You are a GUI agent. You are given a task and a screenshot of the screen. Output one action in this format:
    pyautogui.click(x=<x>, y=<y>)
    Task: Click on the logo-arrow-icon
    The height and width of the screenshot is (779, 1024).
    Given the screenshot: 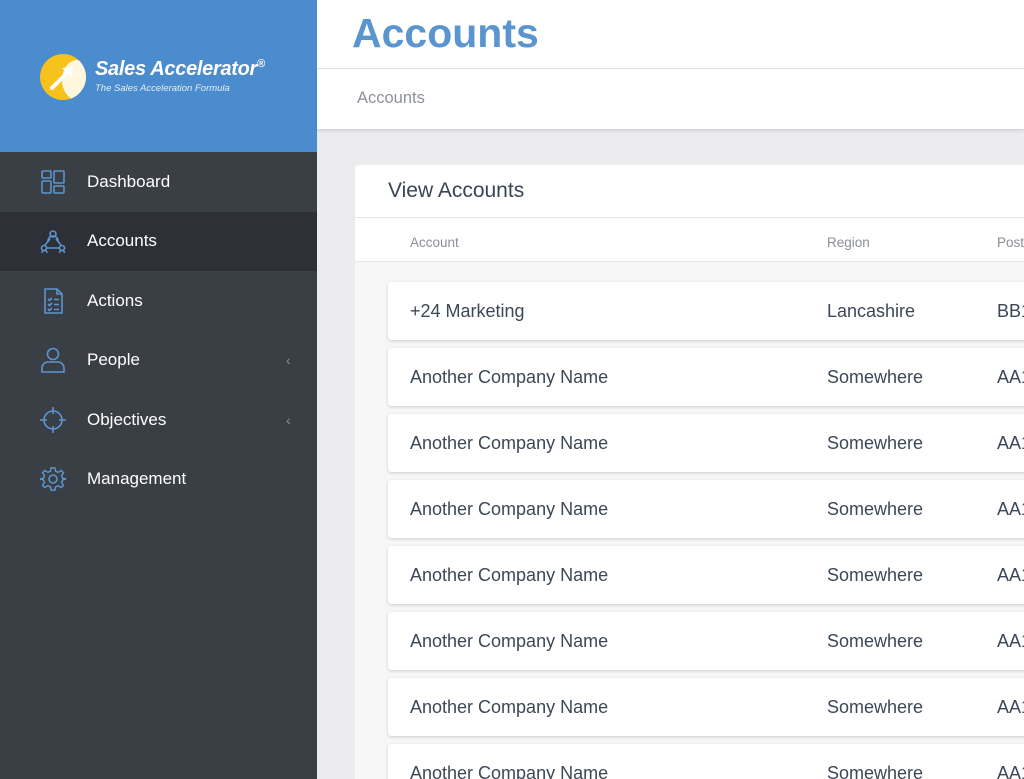 What is the action you would take?
    pyautogui.click(x=63, y=77)
    